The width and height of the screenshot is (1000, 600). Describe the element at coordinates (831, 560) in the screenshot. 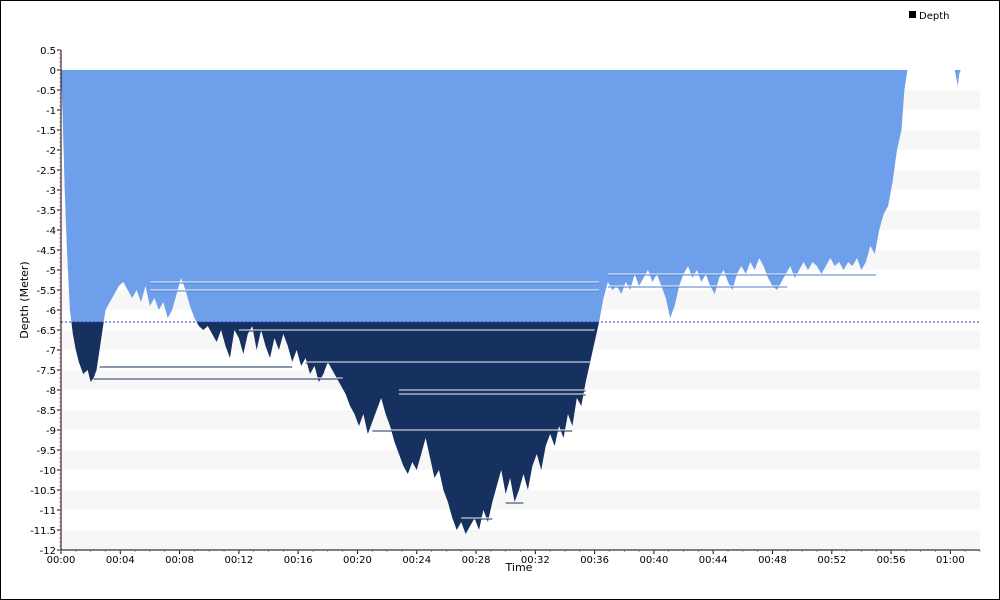

I see `x-tick-label: 00:52` at that location.